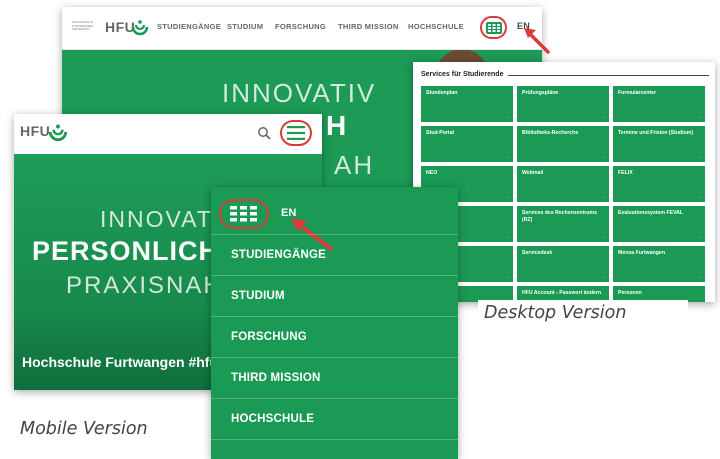 This screenshot has width=720, height=459. What do you see at coordinates (467, 144) in the screenshot?
I see `tile-stud-portal: Stud-Portal` at bounding box center [467, 144].